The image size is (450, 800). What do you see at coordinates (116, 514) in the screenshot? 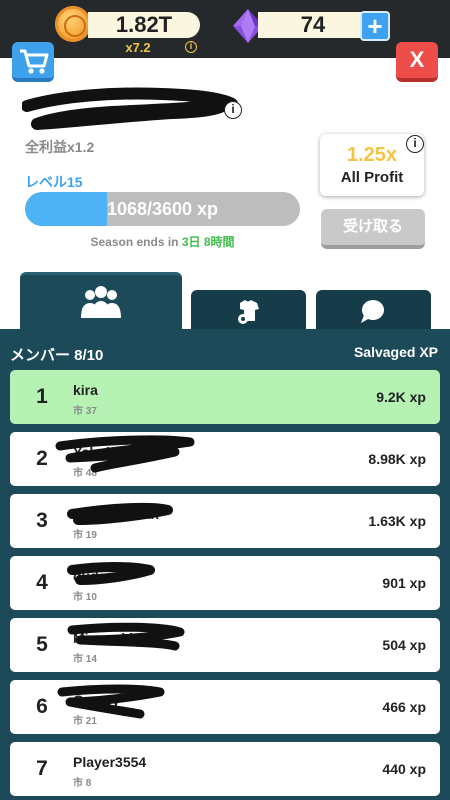
I see `member-name: Yorozuyasan` at bounding box center [116, 514].